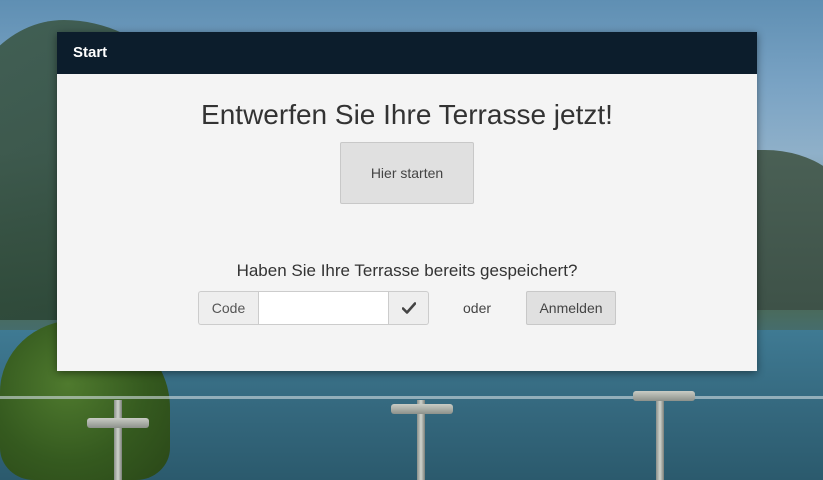 The height and width of the screenshot is (480, 823). Describe the element at coordinates (407, 114) in the screenshot. I see `headline: Entwerfen Sie Ihre Terrasse jetzt!` at that location.